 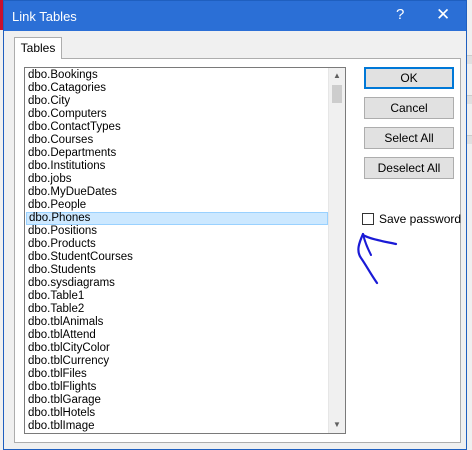 I want to click on title-bar: Link Tables ? ✕, so click(x=235, y=16).